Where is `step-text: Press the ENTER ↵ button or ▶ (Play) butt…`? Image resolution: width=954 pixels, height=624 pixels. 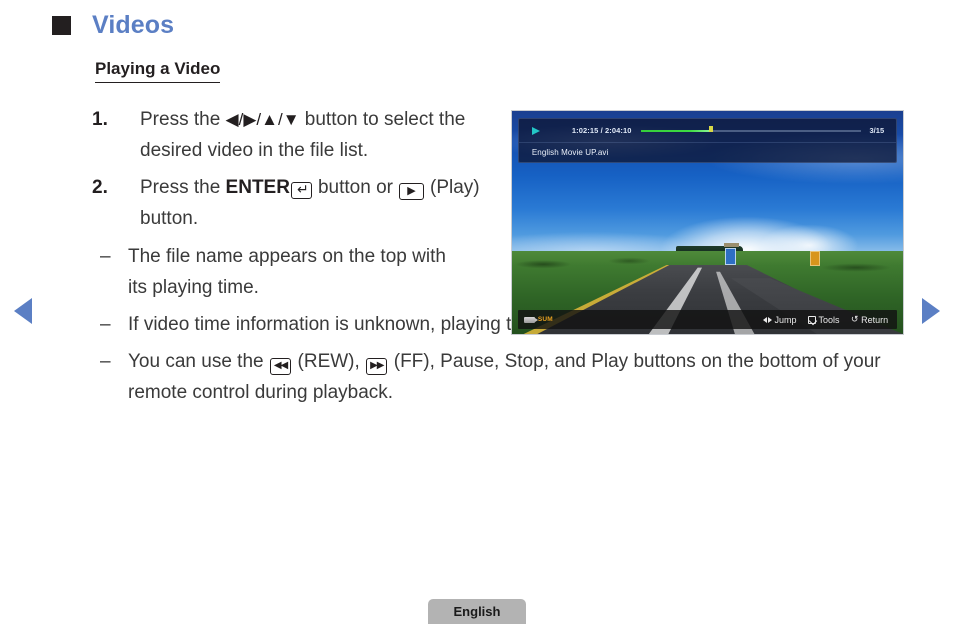
step-text: Press the ENTER ↵ button or ▶ (Play) butt… is located at coordinates (320, 203).